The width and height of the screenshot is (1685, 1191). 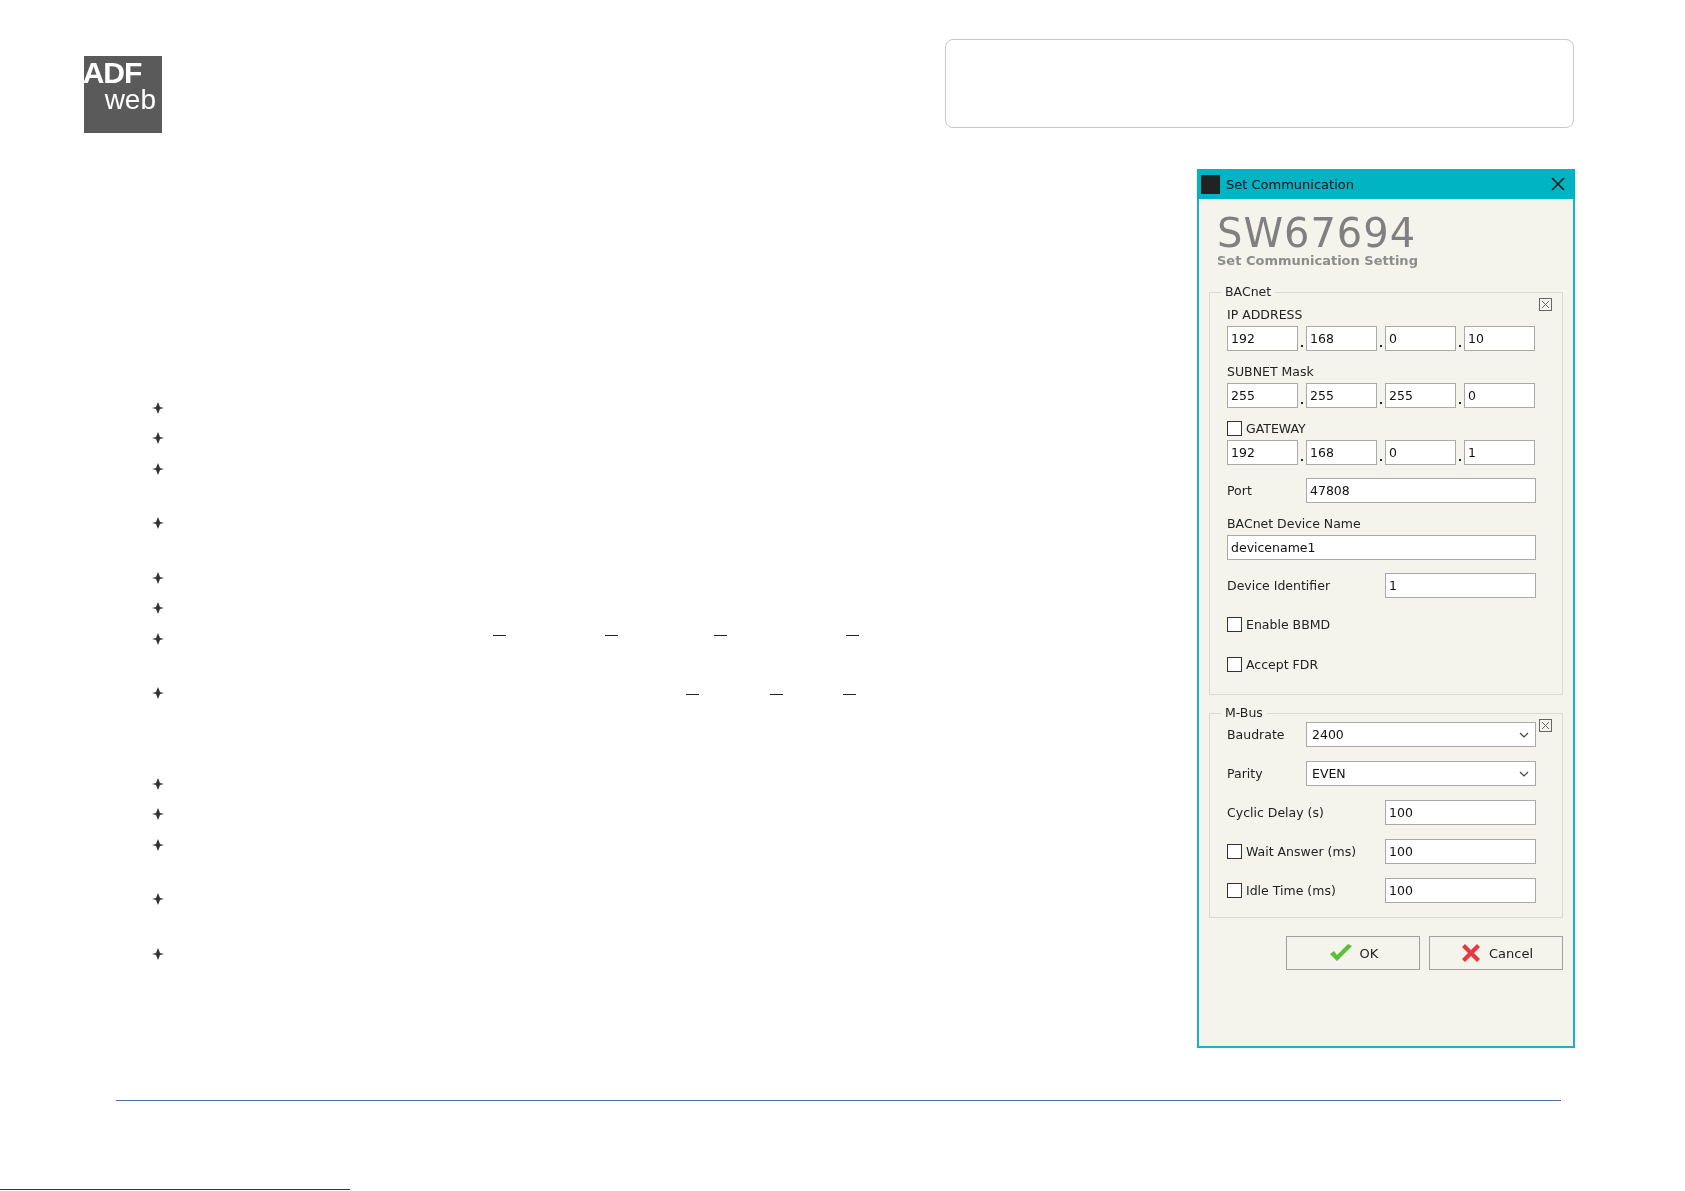 What do you see at coordinates (1276, 428) in the screenshot?
I see `field-label: GATEWAY` at bounding box center [1276, 428].